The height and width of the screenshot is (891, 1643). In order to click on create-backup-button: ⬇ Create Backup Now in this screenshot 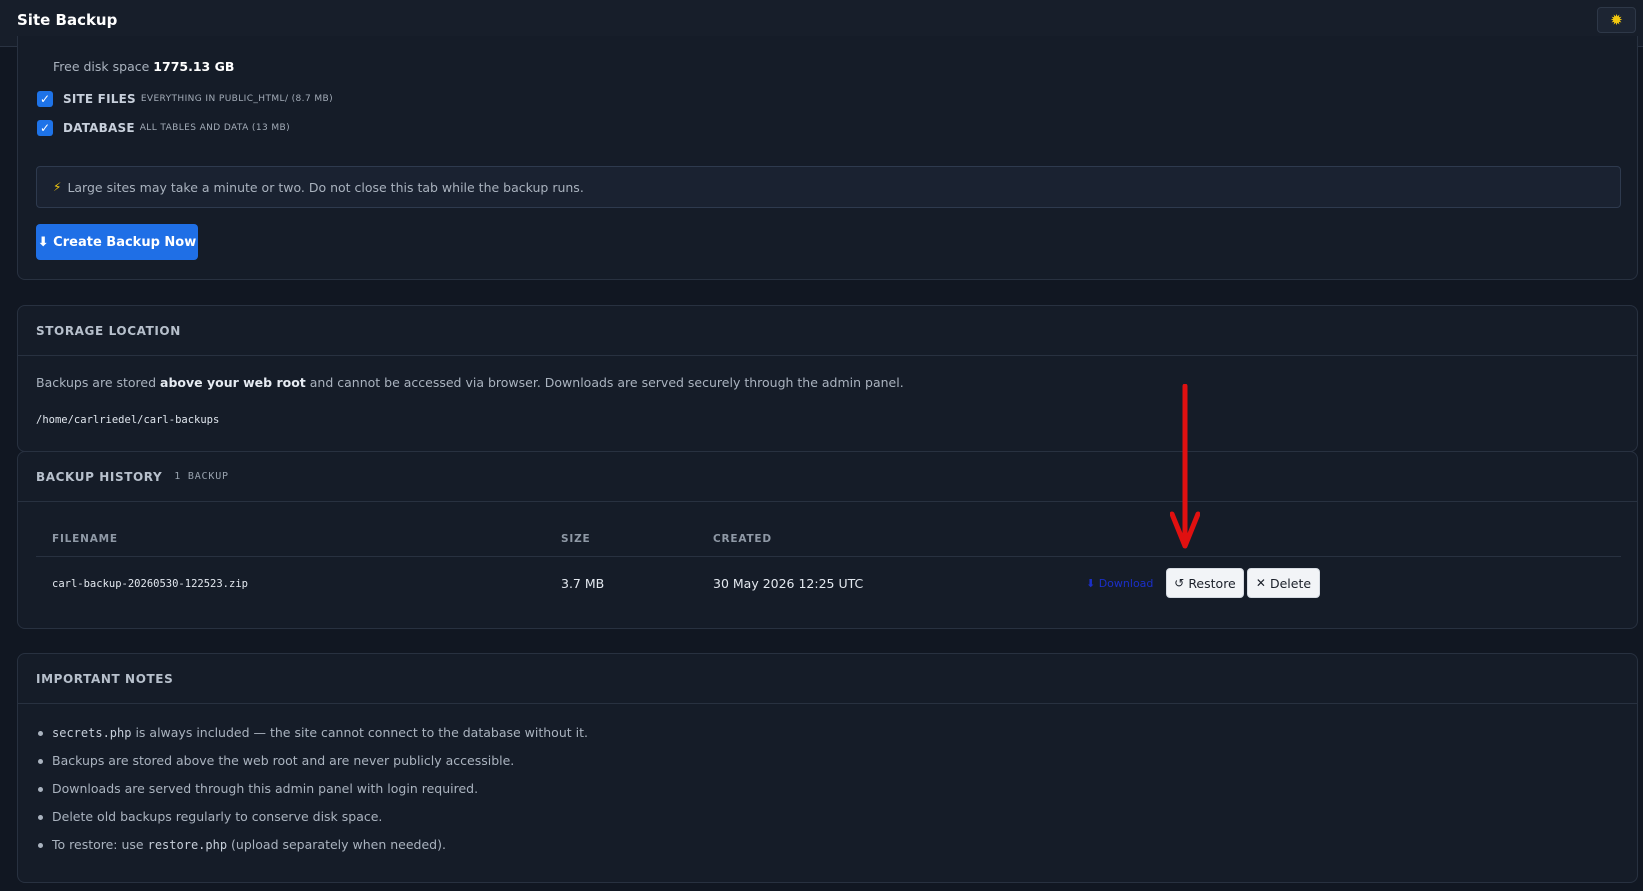, I will do `click(117, 242)`.